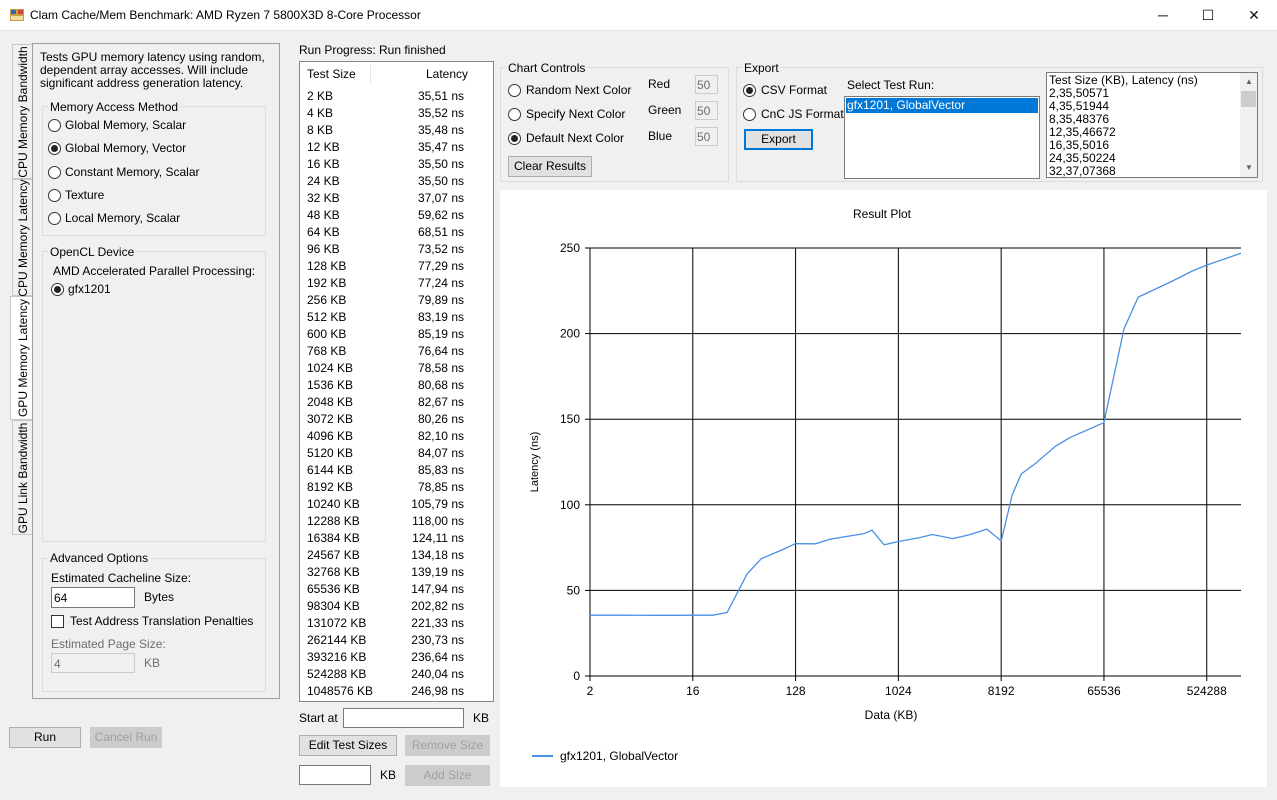  Describe the element at coordinates (749, 90) in the screenshot. I see `radio-csv-format` at that location.